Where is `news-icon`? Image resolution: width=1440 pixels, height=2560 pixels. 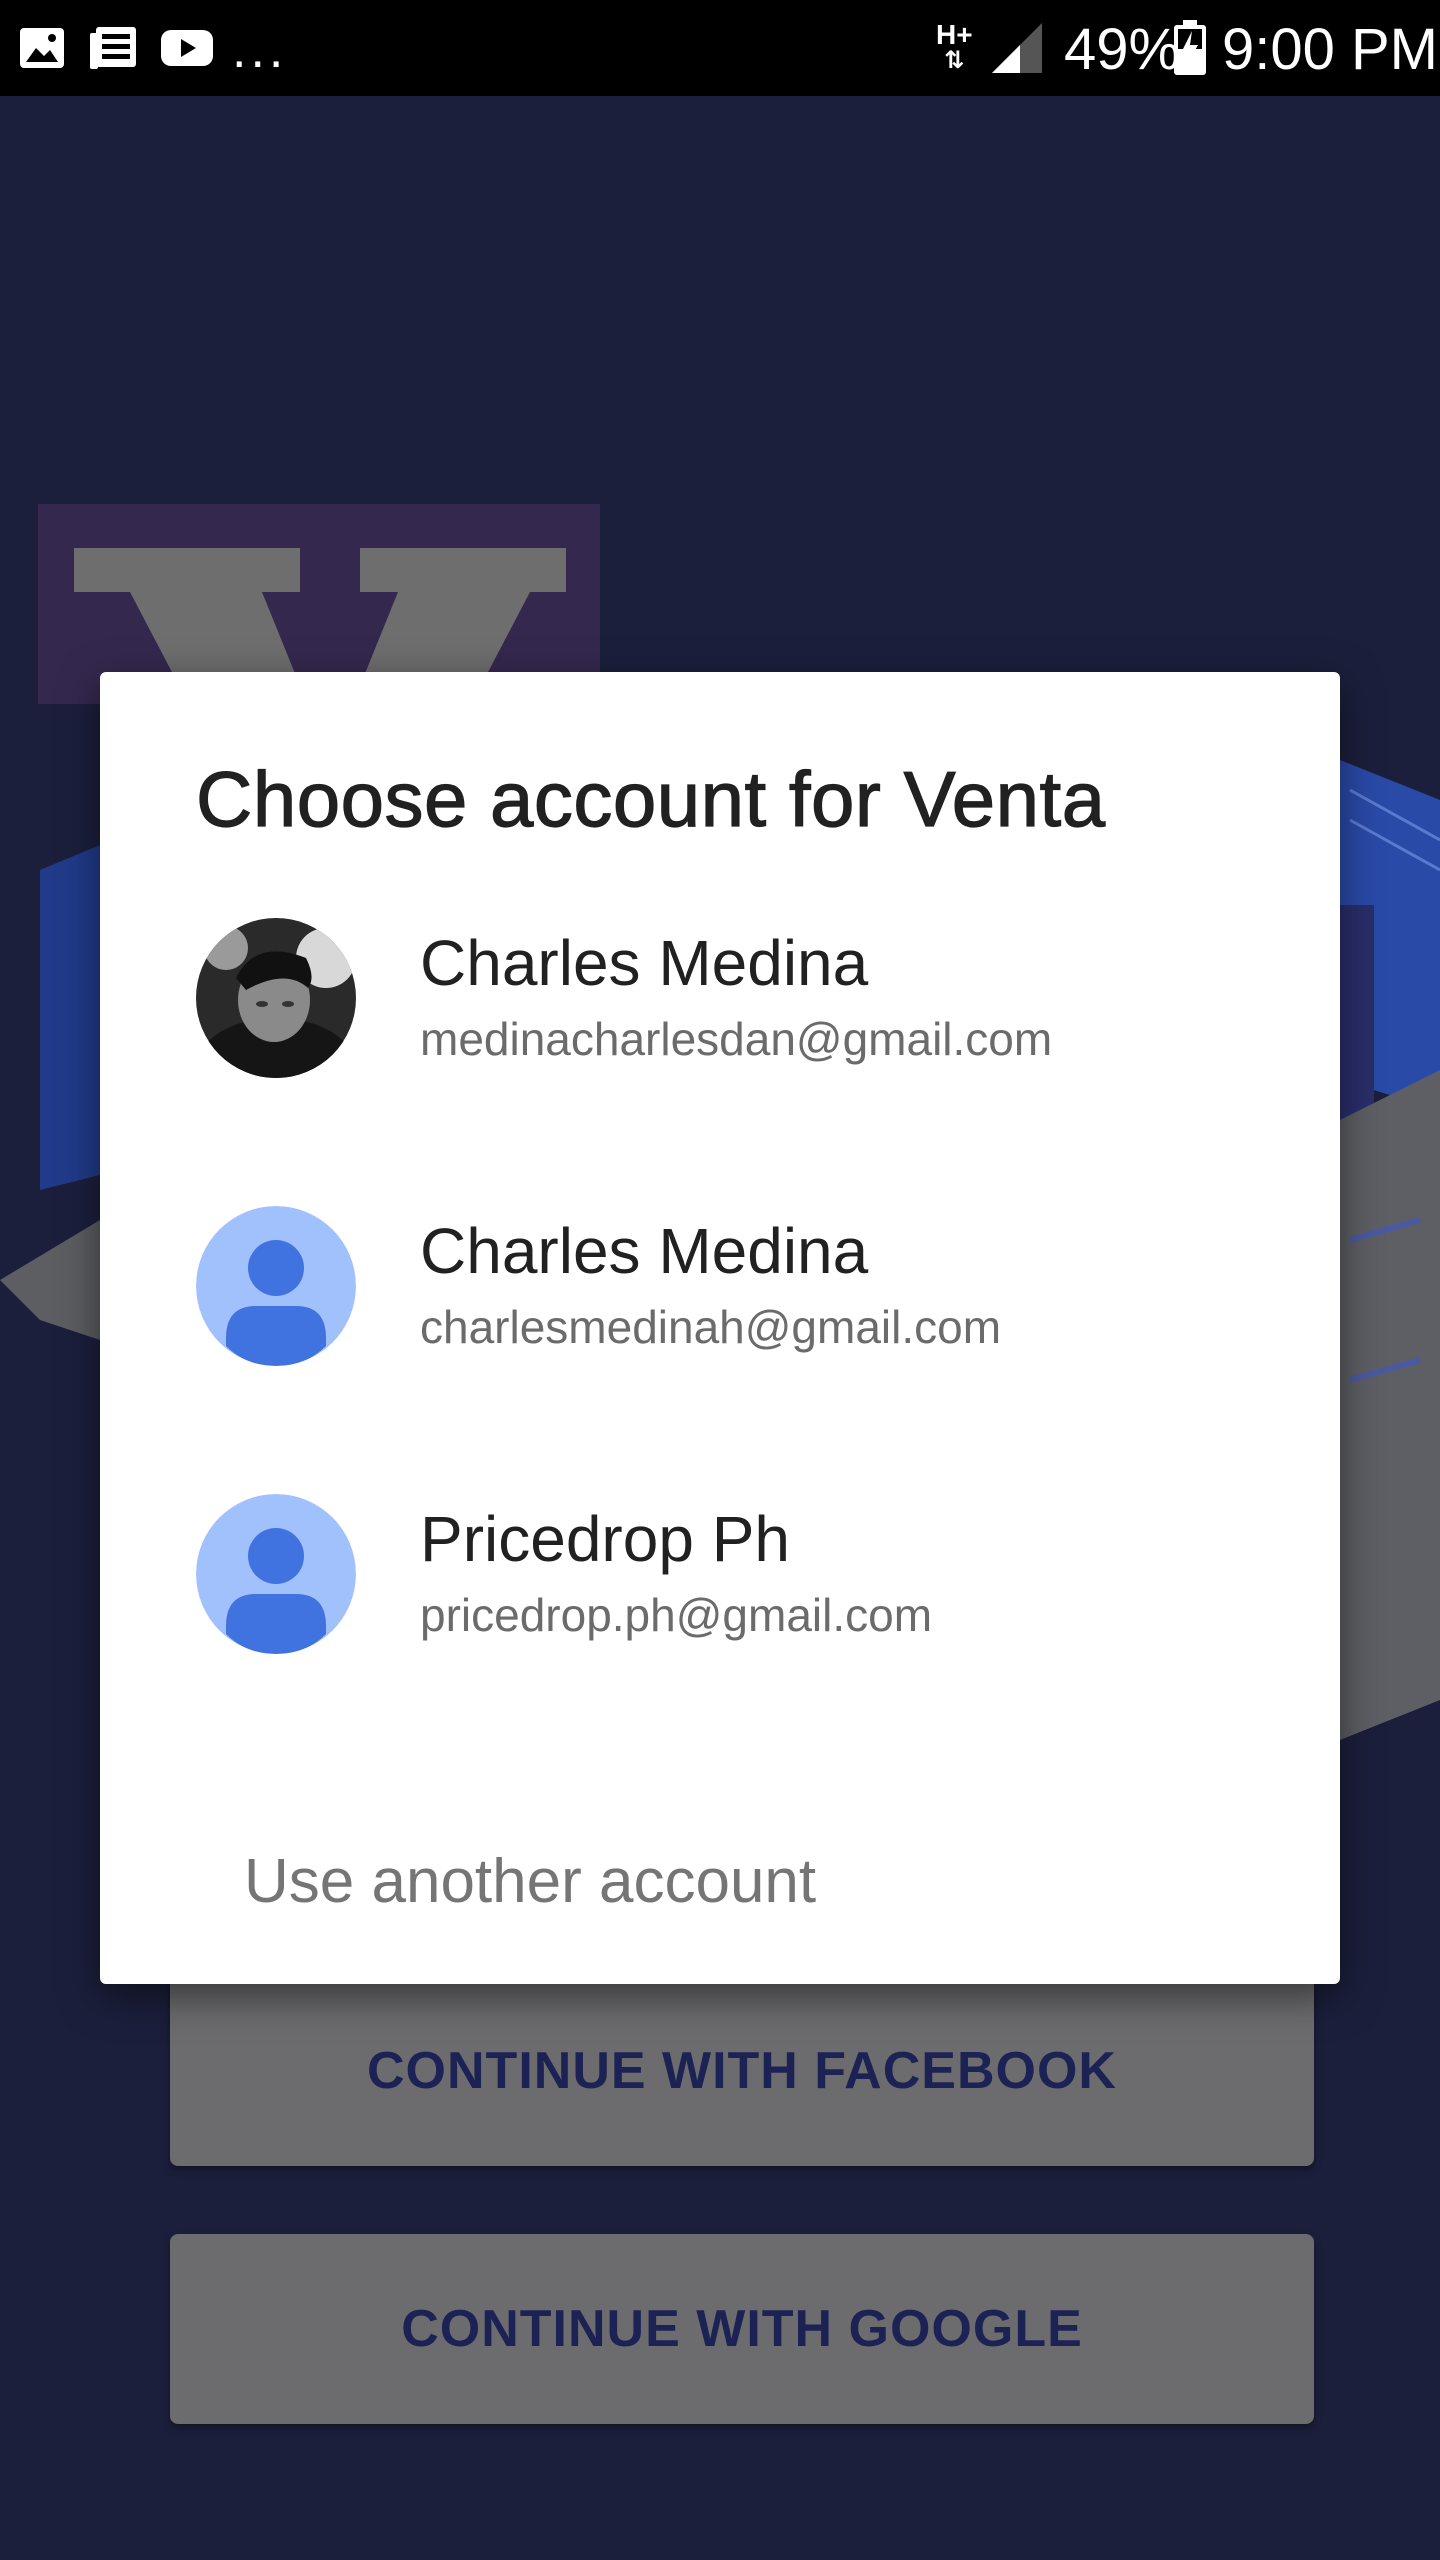 news-icon is located at coordinates (113, 48).